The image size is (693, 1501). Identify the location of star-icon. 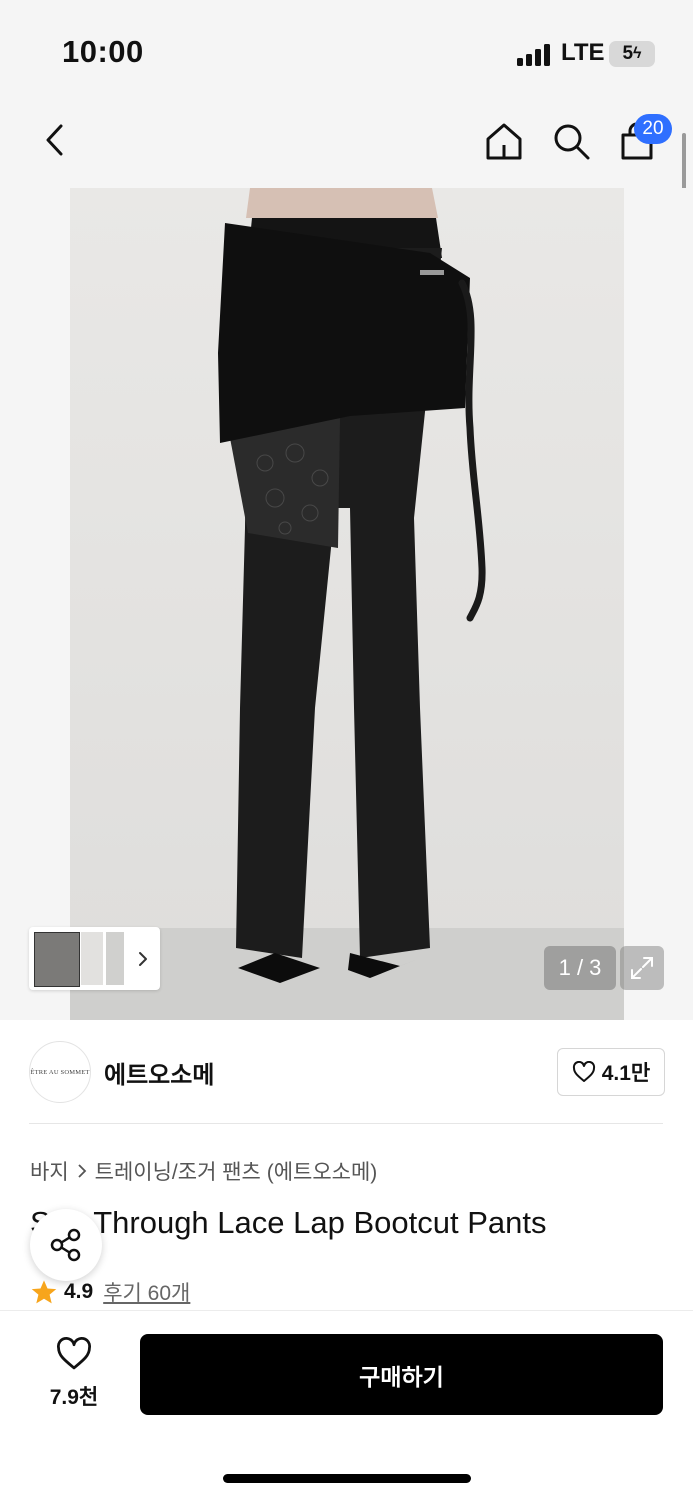
(44, 1292).